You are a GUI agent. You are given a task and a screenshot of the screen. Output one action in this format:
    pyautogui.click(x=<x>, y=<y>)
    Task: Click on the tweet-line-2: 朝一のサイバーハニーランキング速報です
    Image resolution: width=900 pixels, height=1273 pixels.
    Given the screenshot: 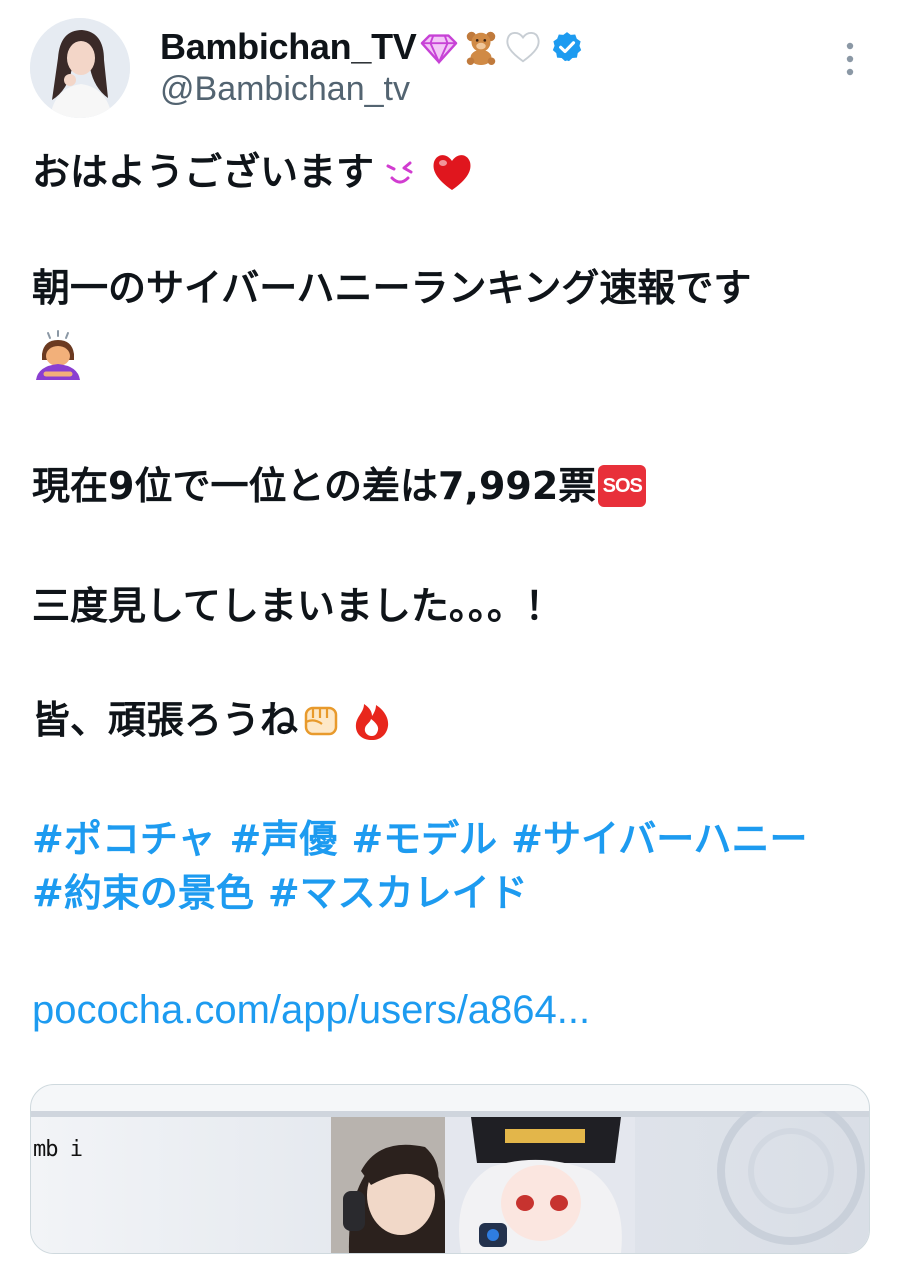 What is the action you would take?
    pyautogui.click(x=391, y=288)
    